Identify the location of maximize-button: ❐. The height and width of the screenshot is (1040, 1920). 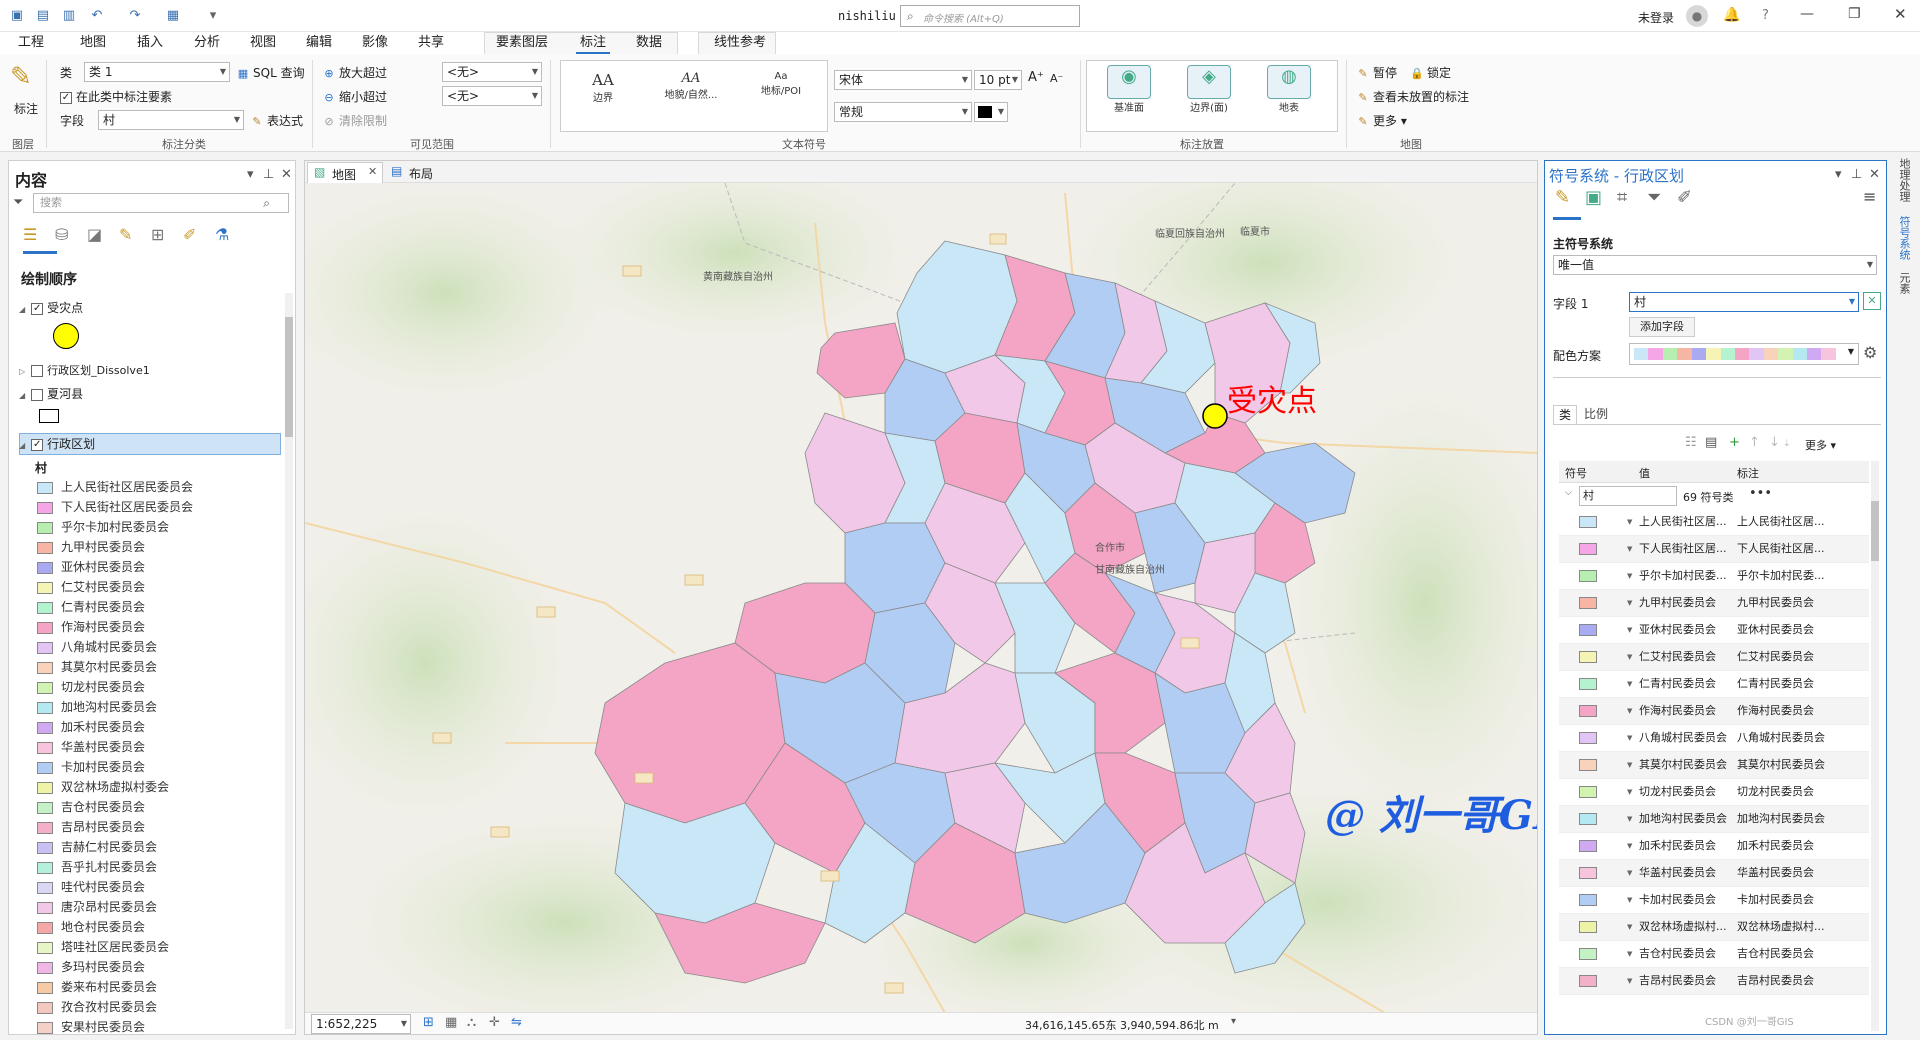
(1854, 14).